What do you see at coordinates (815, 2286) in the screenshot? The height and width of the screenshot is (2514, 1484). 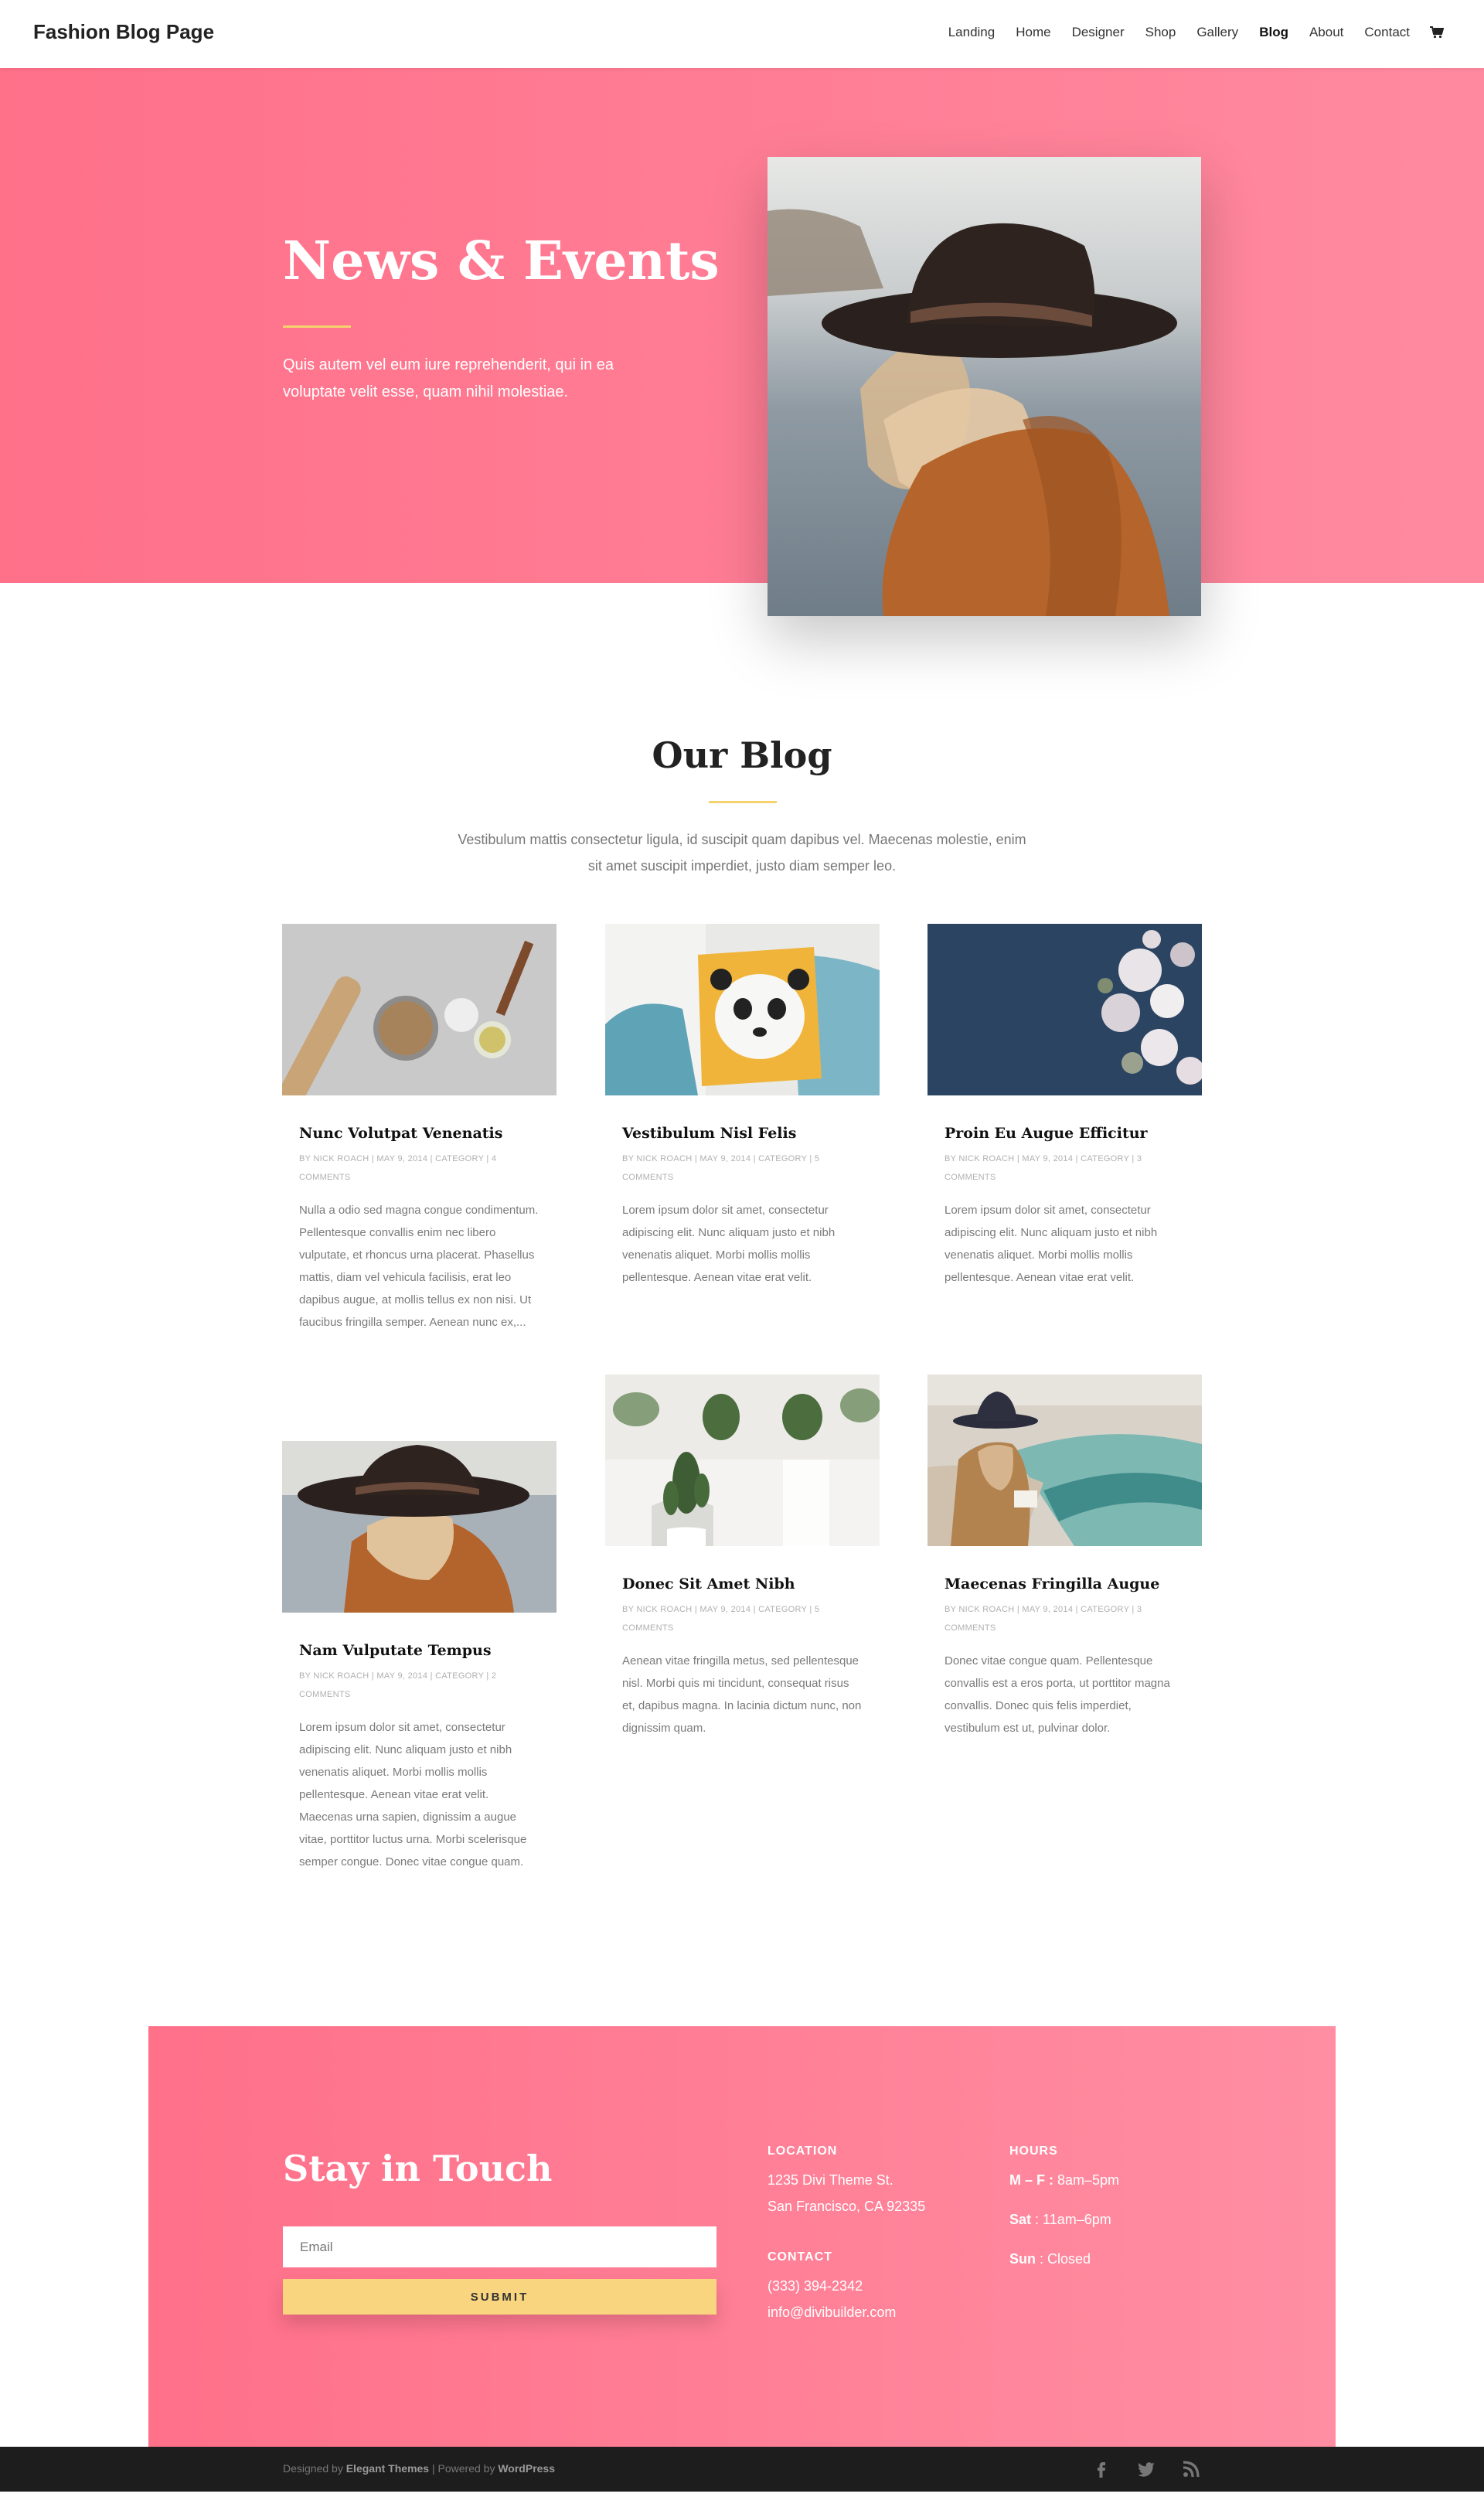 I see `phone-number: (333) 394-2342` at bounding box center [815, 2286].